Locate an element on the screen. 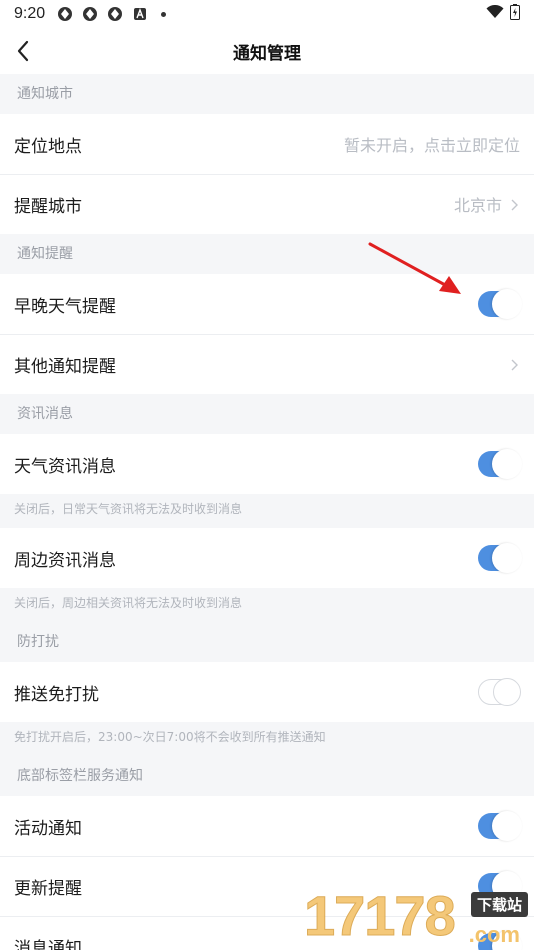 The image size is (534, 950). settings-group: 周边资讯消息 is located at coordinates (267, 558).